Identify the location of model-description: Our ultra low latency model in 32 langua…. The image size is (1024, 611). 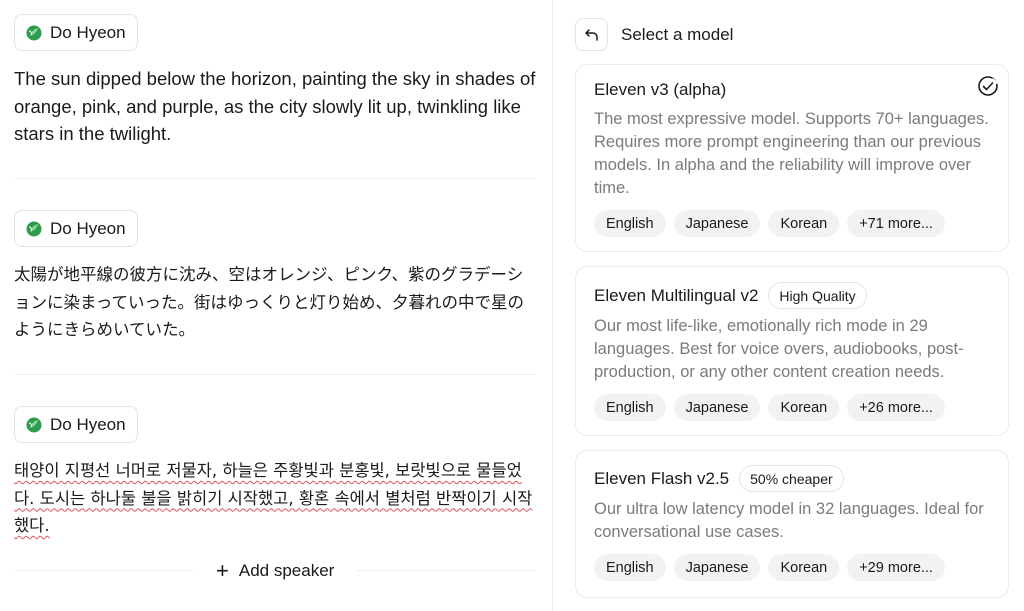
(789, 520).